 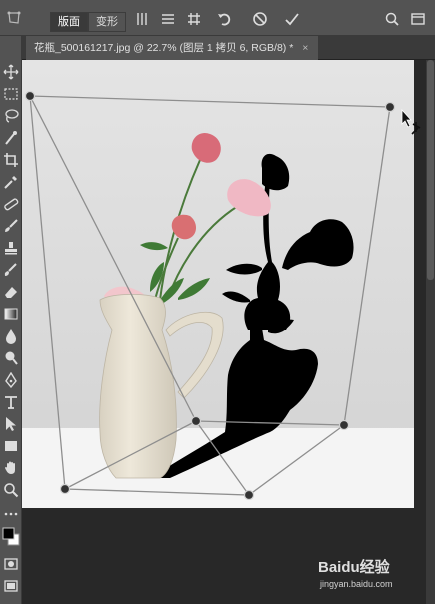 What do you see at coordinates (430, 170) in the screenshot?
I see `scrollbar-thumb` at bounding box center [430, 170].